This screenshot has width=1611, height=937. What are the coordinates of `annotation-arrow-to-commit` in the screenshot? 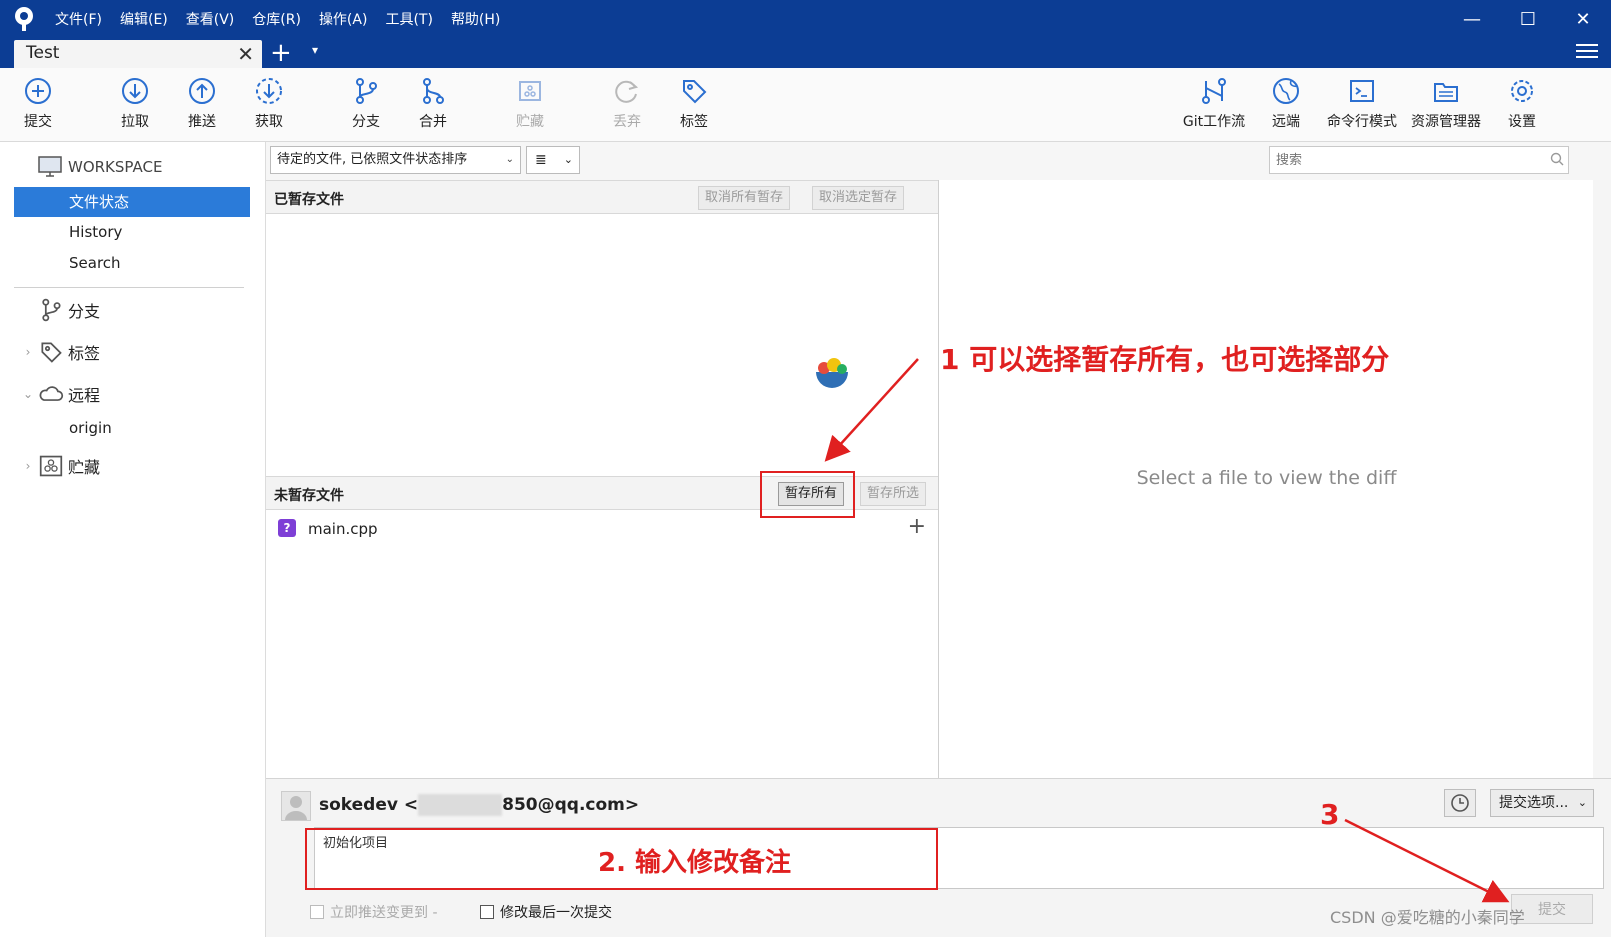 It's located at (1427, 860).